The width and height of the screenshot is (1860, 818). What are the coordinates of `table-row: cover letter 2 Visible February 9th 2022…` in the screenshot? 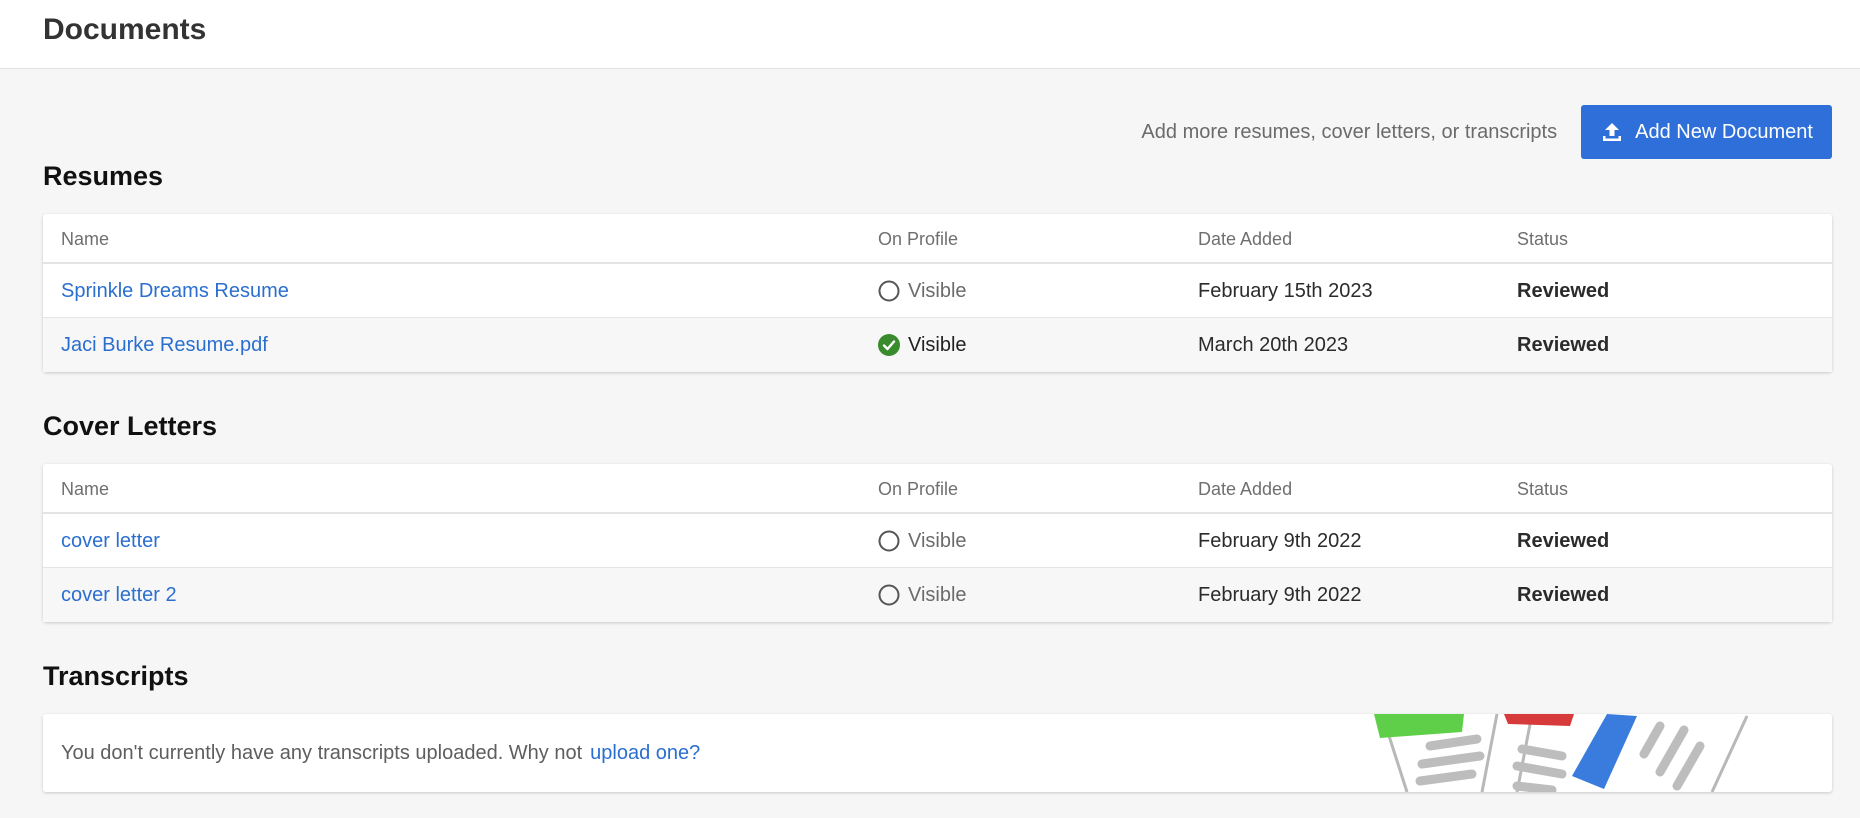 It's located at (937, 595).